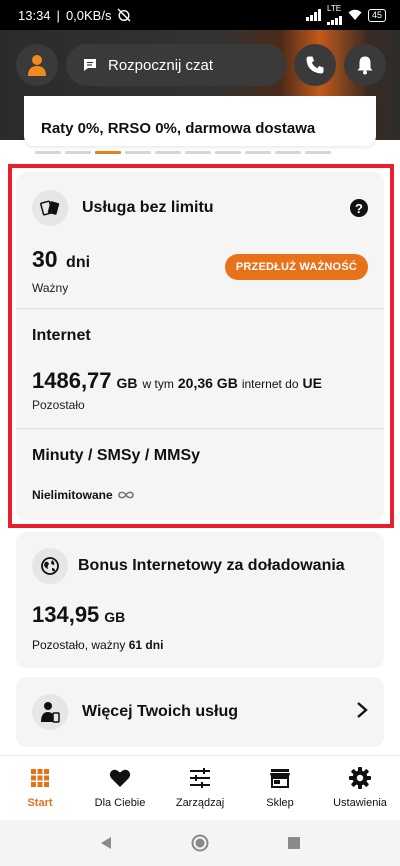 Image resolution: width=400 pixels, height=866 pixels. Describe the element at coordinates (280, 803) in the screenshot. I see `nav-label: Sklep` at that location.